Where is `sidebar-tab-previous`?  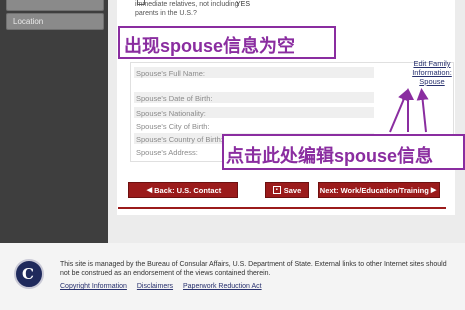 sidebar-tab-previous is located at coordinates (55, 5).